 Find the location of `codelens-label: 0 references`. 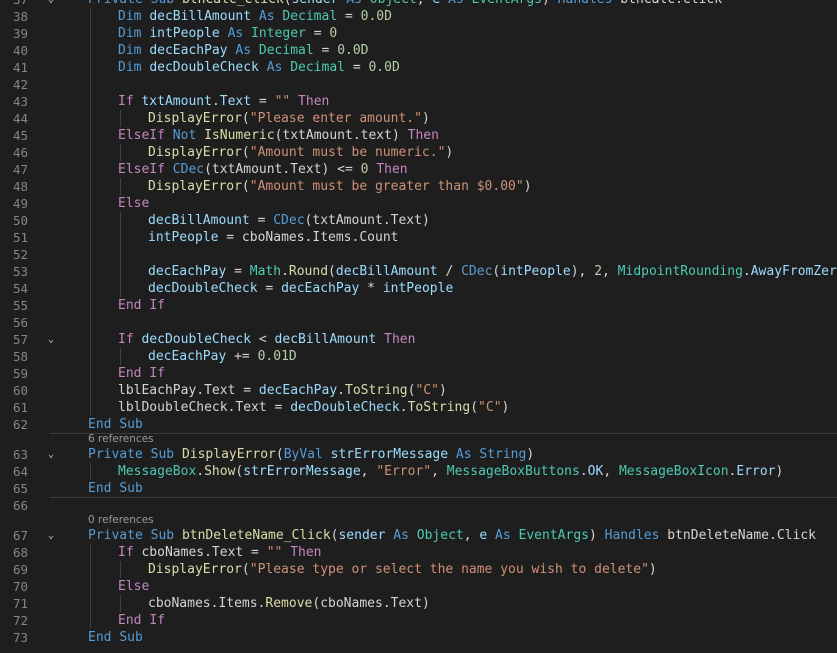

codelens-label: 0 references is located at coordinates (121, 520).